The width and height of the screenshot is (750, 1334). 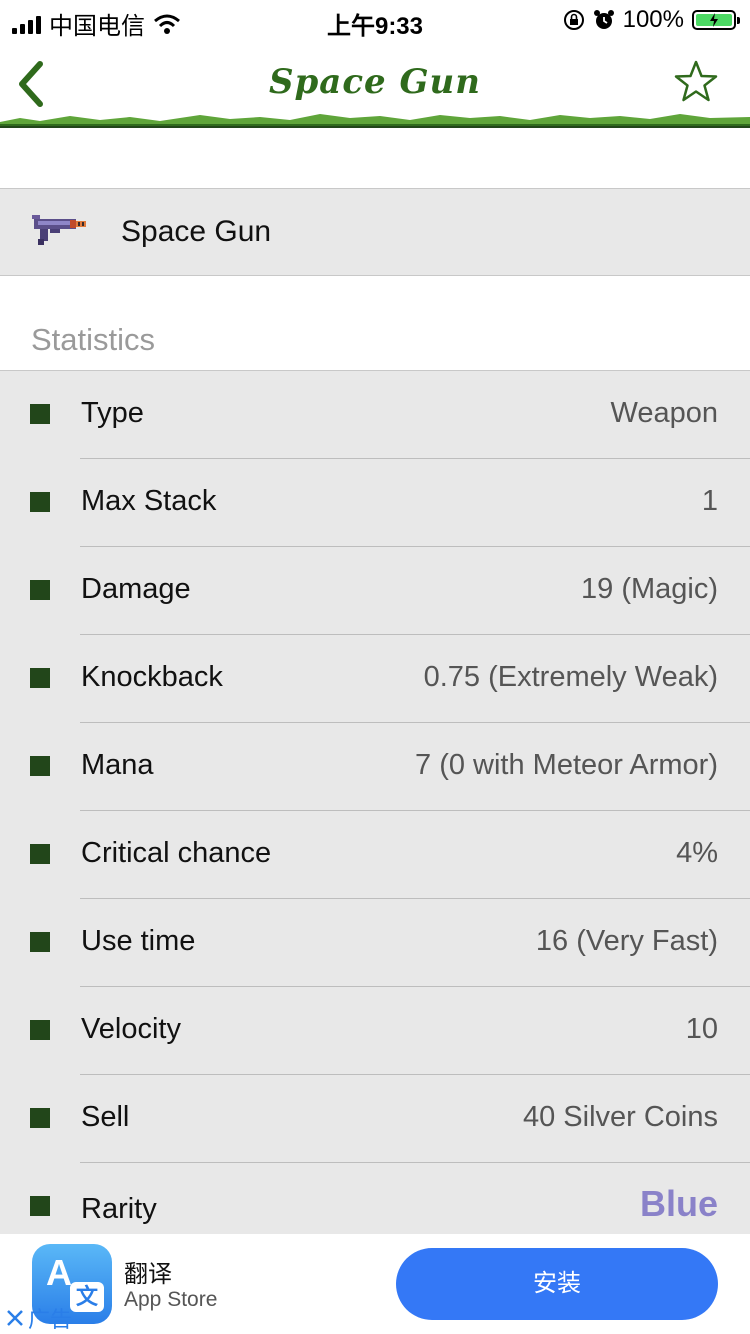 What do you see at coordinates (176, 853) in the screenshot?
I see `stat-label: Critical chance` at bounding box center [176, 853].